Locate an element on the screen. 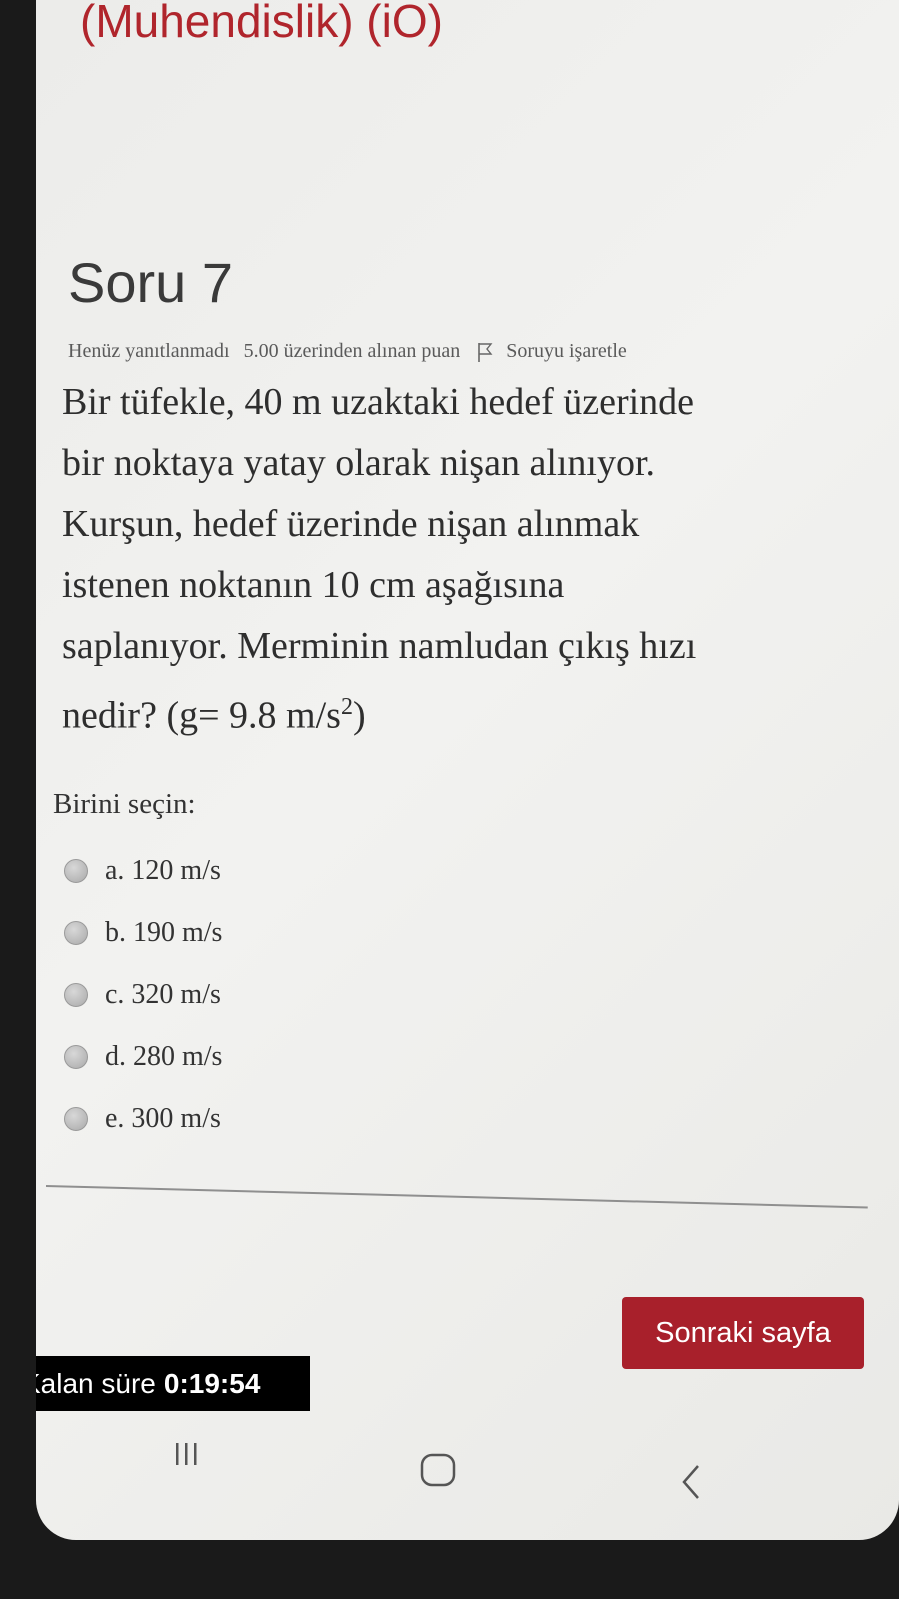  course-title: (Muhendislik) (iO) is located at coordinates (261, 23).